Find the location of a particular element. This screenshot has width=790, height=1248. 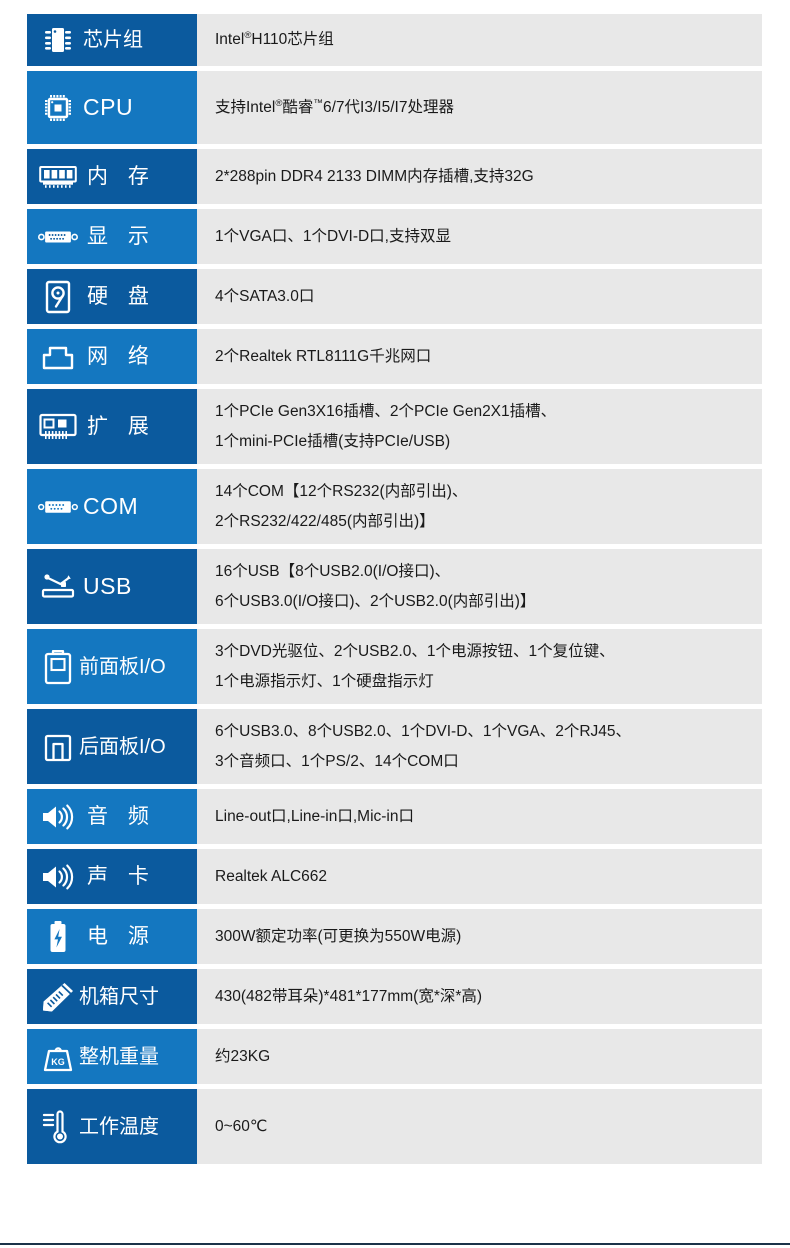

usb-icon is located at coordinates (58, 587).